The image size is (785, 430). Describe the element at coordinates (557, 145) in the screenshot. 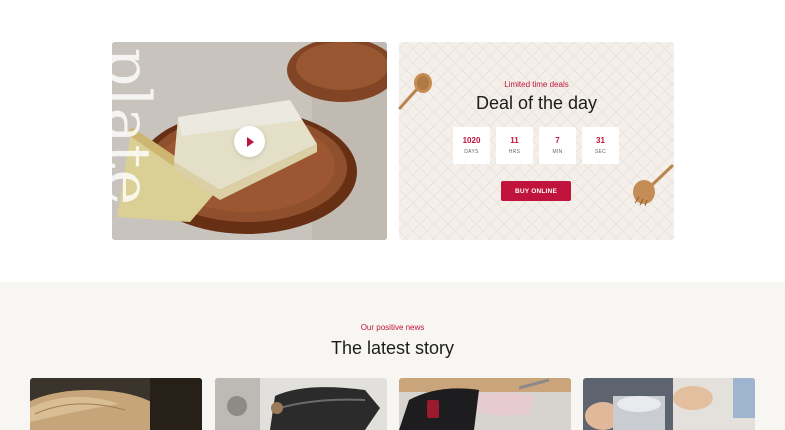

I see `timer-minutes: 7 MIN` at that location.